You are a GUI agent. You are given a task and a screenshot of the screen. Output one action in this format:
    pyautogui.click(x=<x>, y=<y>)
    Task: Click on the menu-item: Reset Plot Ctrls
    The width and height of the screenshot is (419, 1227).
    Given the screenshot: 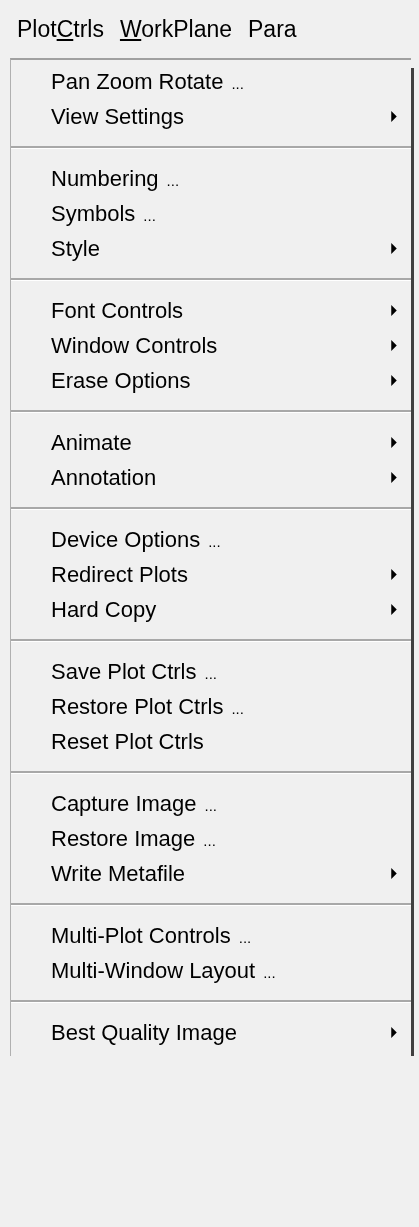 What is the action you would take?
    pyautogui.click(x=211, y=741)
    